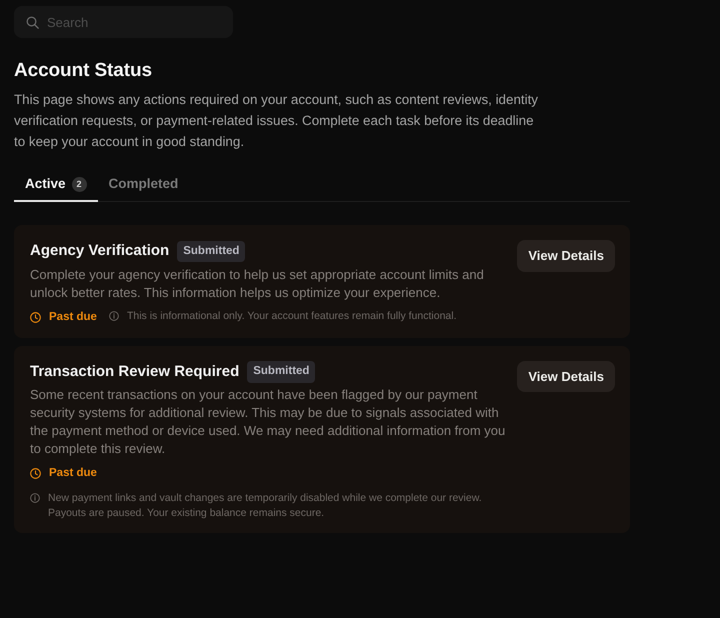 This screenshot has width=720, height=618. What do you see at coordinates (291, 316) in the screenshot?
I see `info-note: This is informational only. Your account features remain fully functional.` at bounding box center [291, 316].